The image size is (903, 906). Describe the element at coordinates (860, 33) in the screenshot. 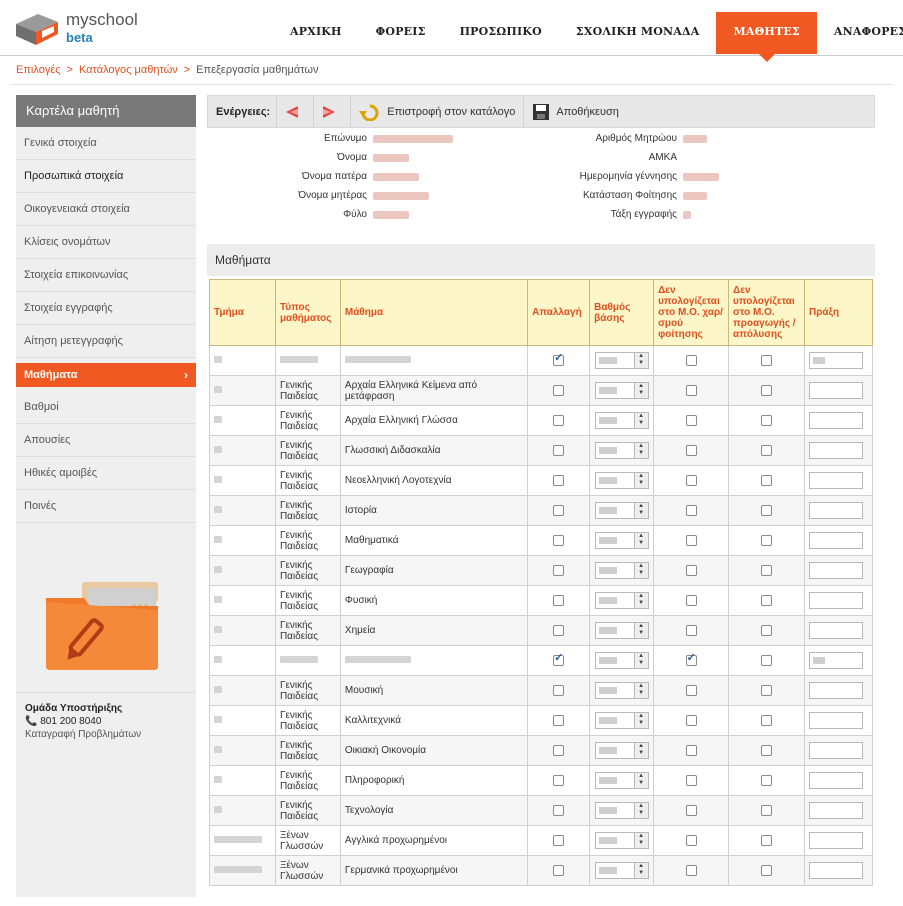

I see `nav-item-5: ΑΝΑΦΟΡΕΣ` at that location.